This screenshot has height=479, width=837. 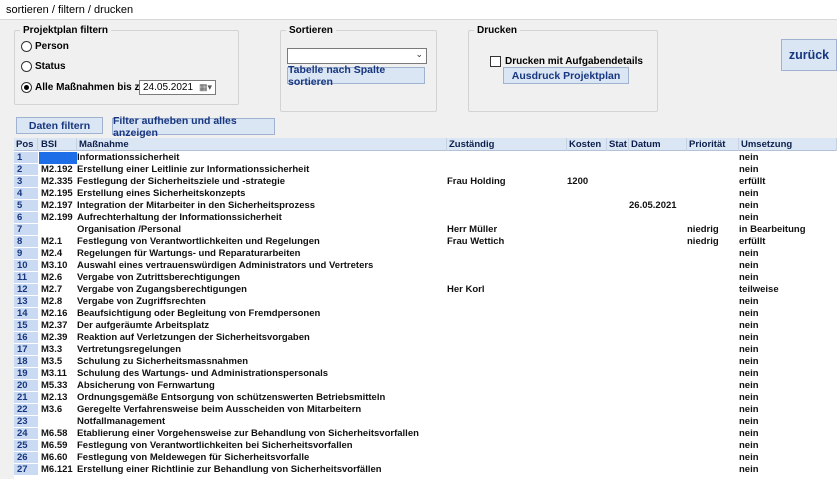 I want to click on cell-pos: 1, so click(x=26, y=158).